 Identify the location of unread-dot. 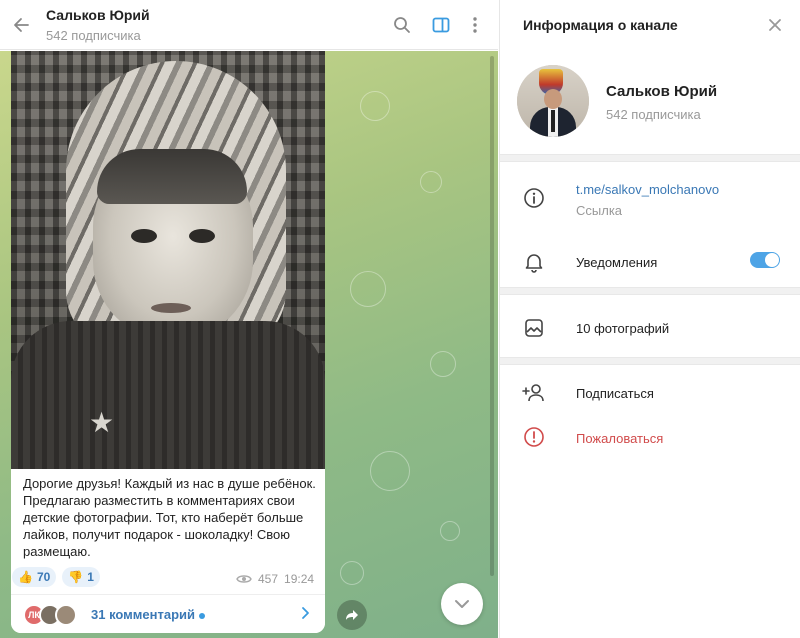
(202, 615).